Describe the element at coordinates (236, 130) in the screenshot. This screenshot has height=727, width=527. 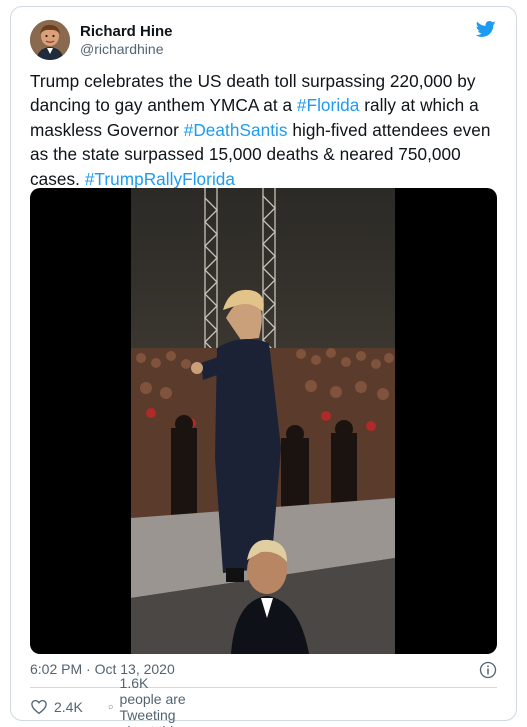
I see `hashtag-deathsantis-link: #DeathSantis` at that location.